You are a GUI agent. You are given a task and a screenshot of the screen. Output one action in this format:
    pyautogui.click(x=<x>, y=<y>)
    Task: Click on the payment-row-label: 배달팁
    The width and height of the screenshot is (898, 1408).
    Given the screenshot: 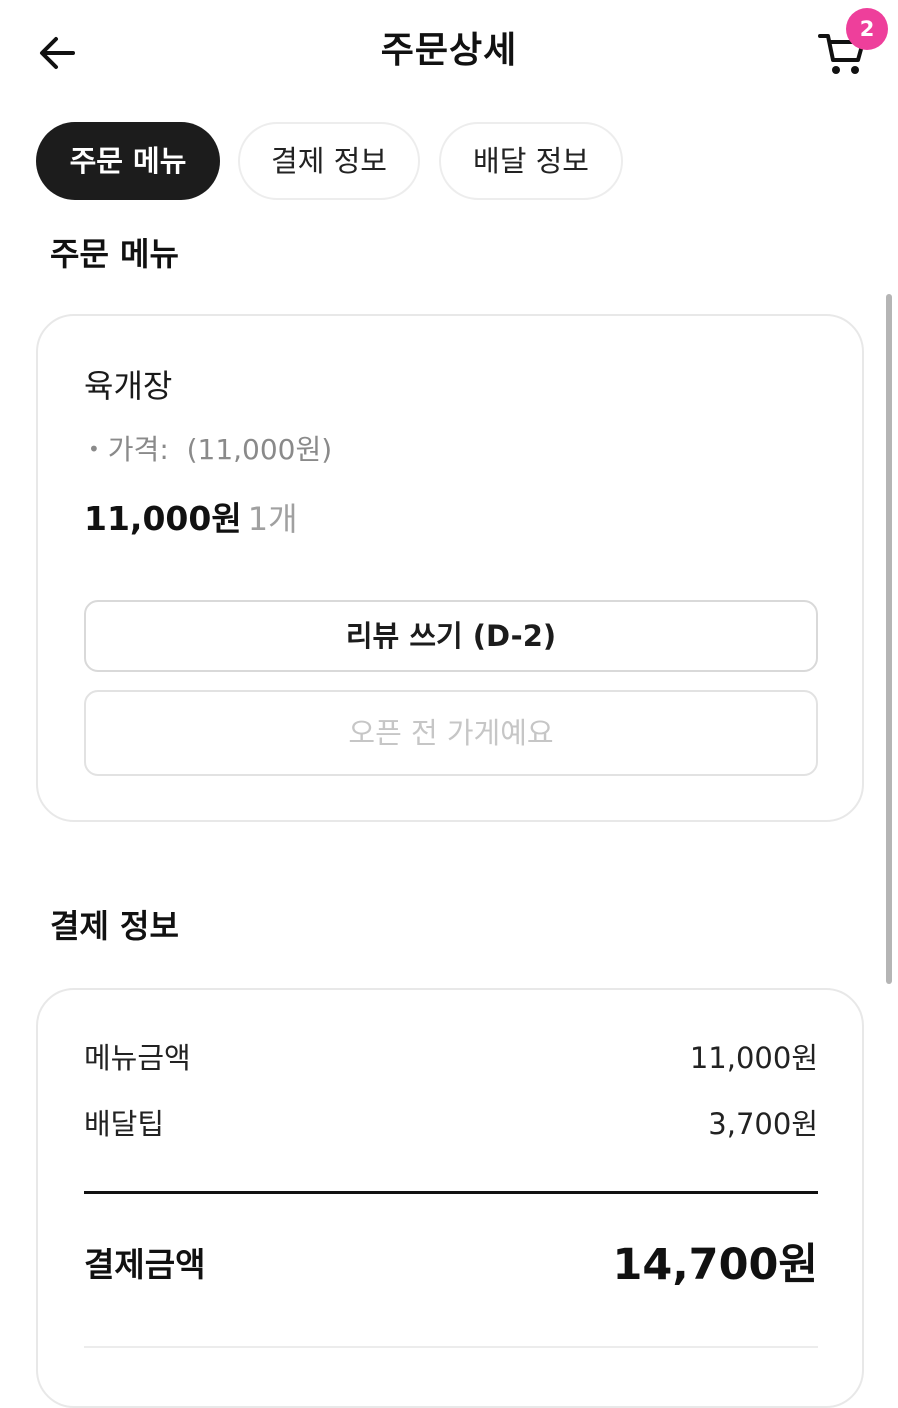 What is the action you would take?
    pyautogui.click(x=124, y=1124)
    